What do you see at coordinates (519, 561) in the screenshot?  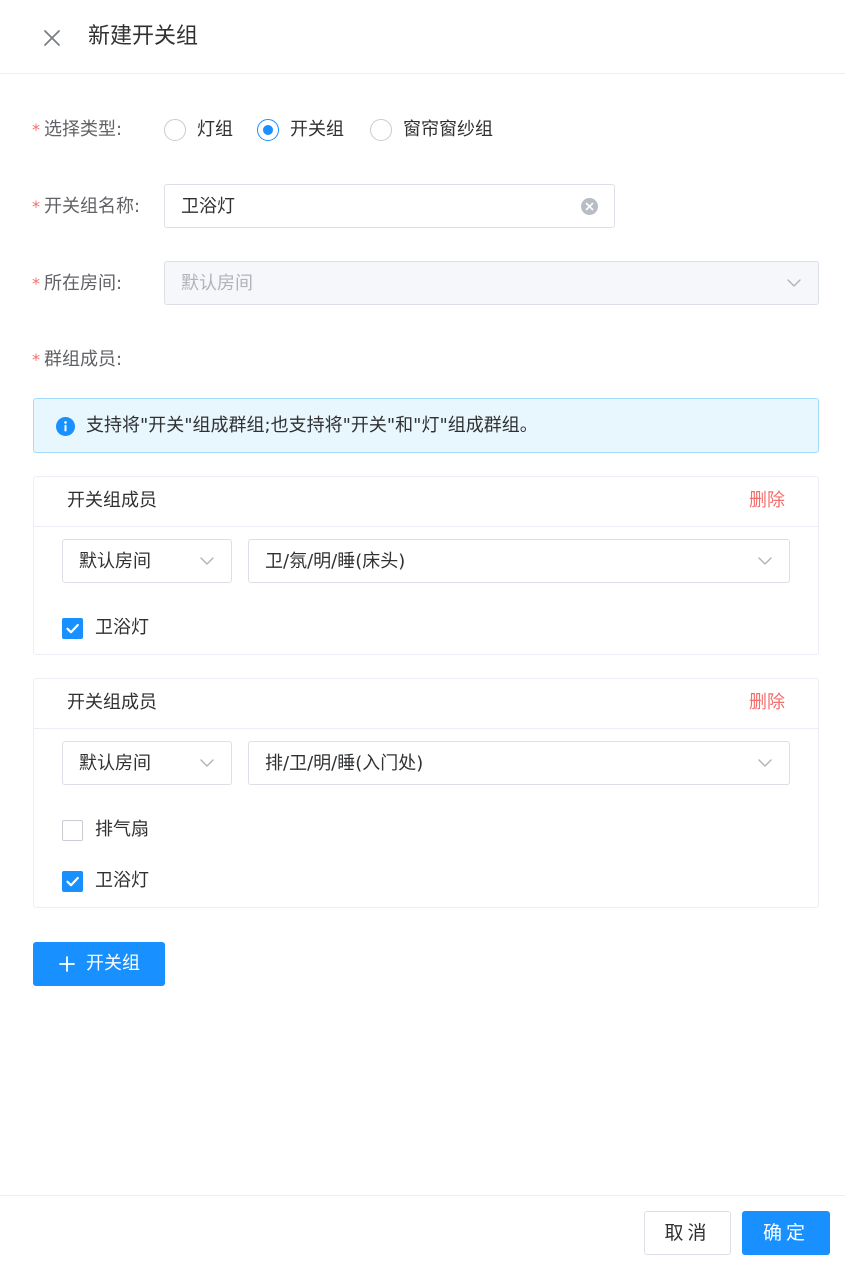 I see `member-device-select: 卫/氛/明/睡(床头)` at bounding box center [519, 561].